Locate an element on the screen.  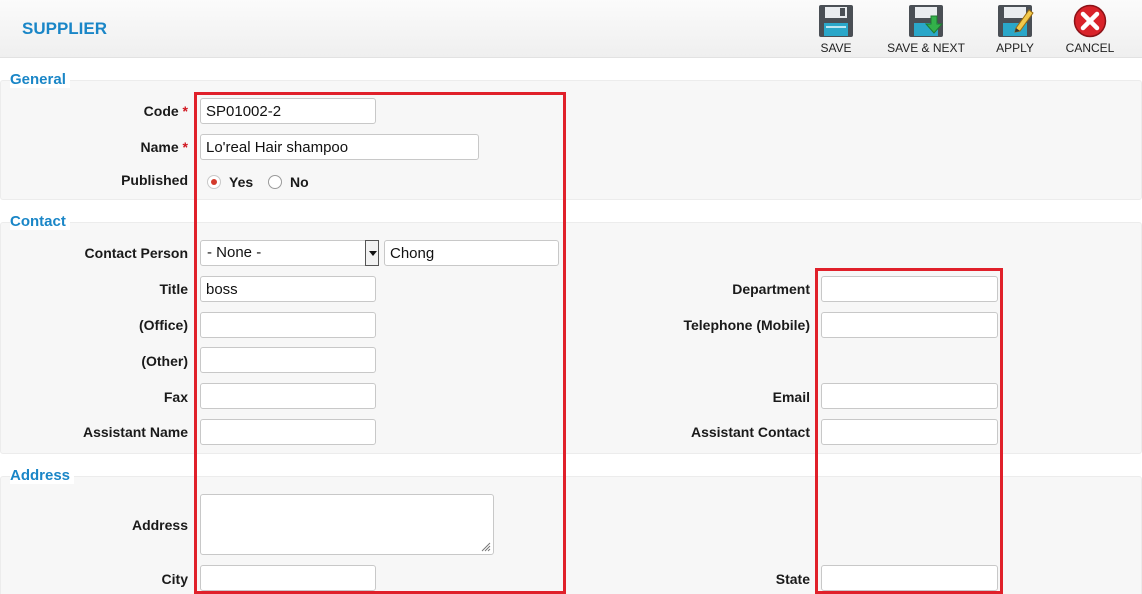
assistant-contact-input is located at coordinates (909, 432).